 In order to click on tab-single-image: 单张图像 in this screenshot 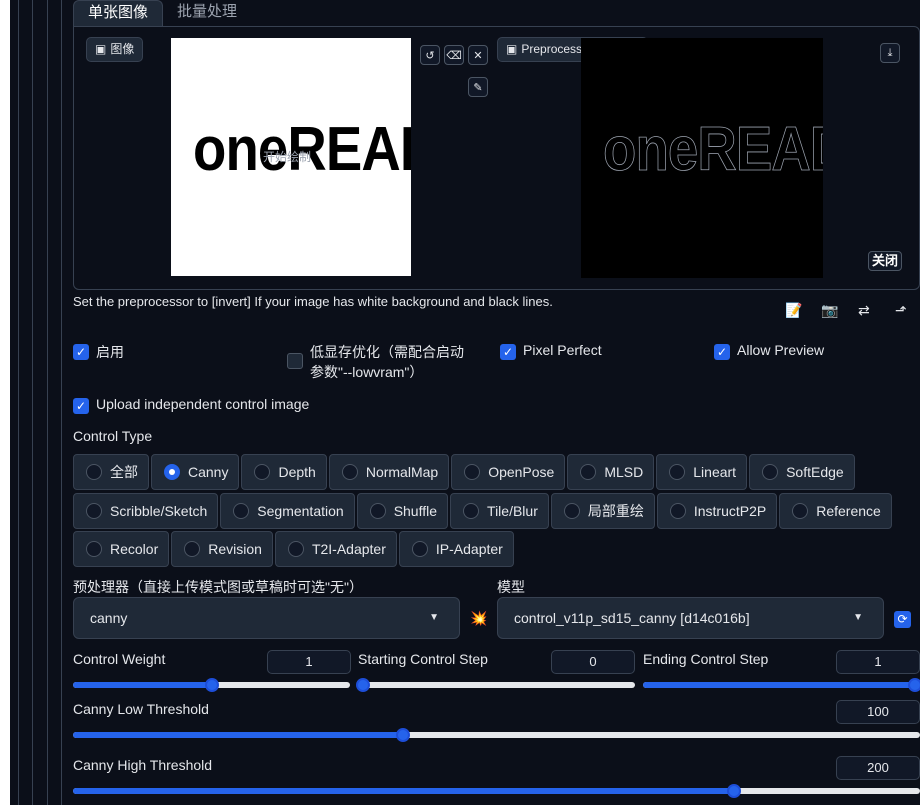, I will do `click(118, 13)`.